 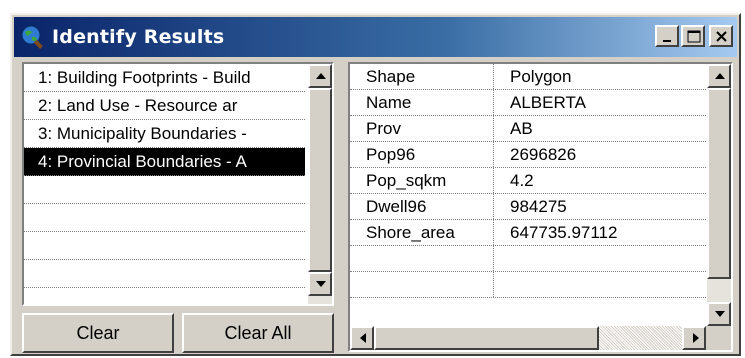 I want to click on layer-item-label: 4: Provincial Boundaries - A, so click(x=142, y=161).